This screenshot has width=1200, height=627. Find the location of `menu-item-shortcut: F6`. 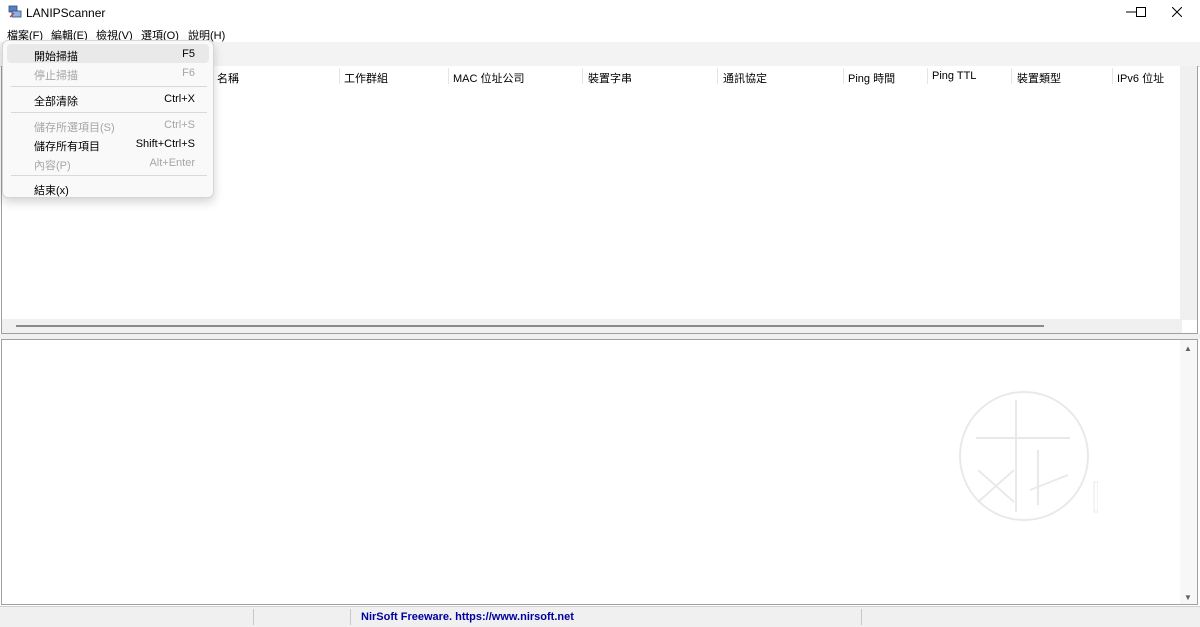

menu-item-shortcut: F6 is located at coordinates (188, 73).